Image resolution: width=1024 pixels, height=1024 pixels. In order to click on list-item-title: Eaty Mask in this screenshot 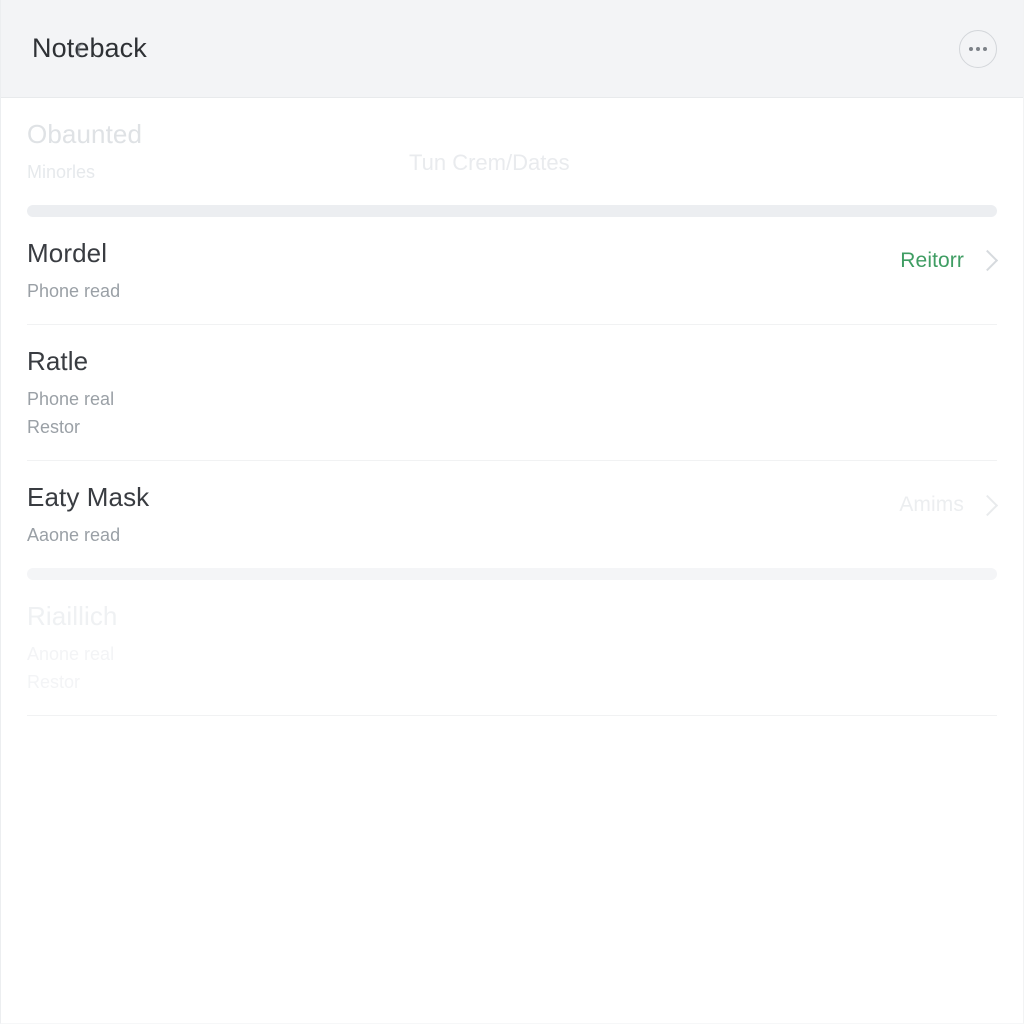, I will do `click(88, 497)`.